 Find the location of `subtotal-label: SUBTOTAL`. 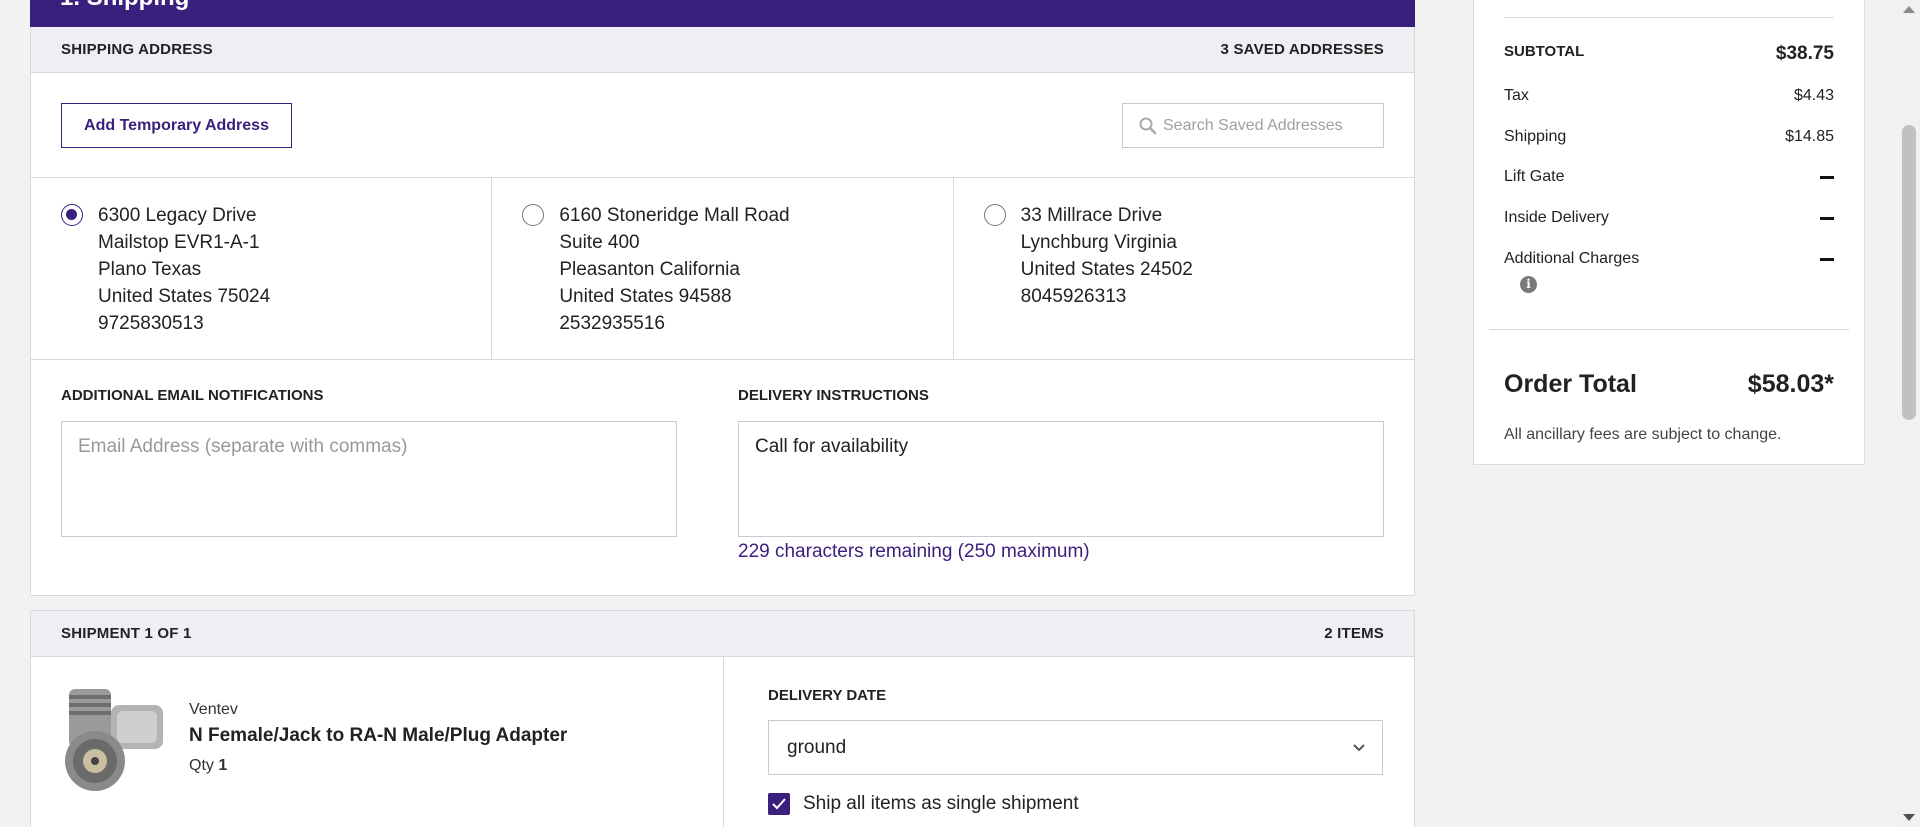

subtotal-label: SUBTOTAL is located at coordinates (1544, 51).